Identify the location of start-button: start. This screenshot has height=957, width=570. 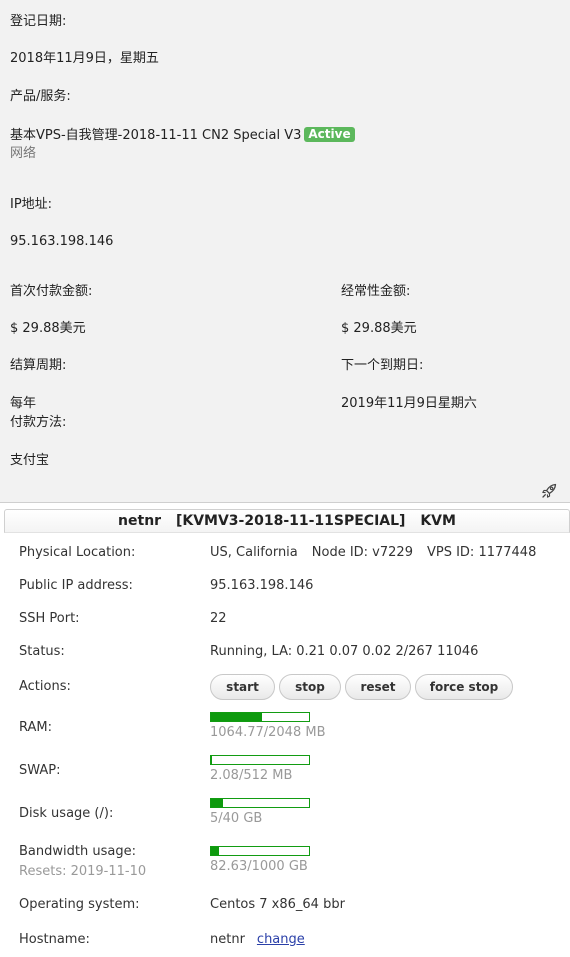
(242, 687).